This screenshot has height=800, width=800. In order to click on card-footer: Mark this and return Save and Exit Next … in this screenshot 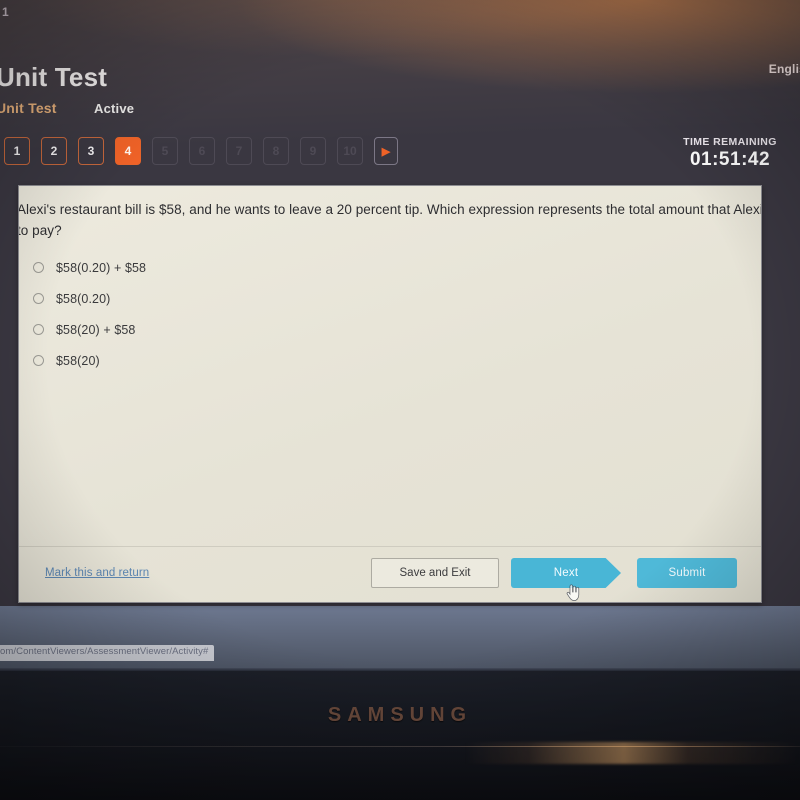, I will do `click(390, 574)`.